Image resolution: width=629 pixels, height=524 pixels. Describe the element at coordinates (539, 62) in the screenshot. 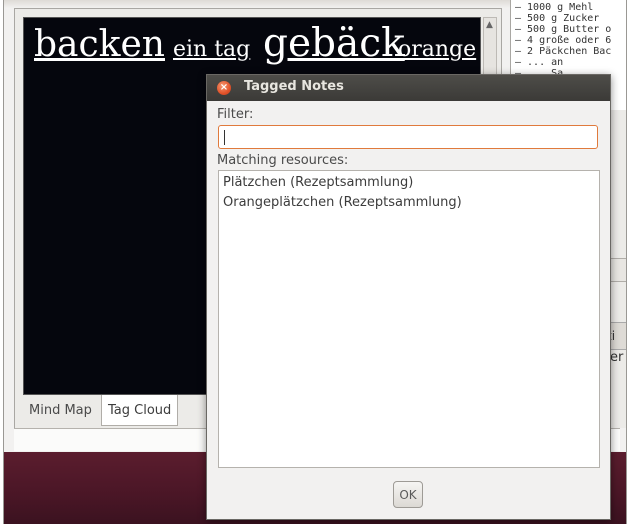

I see `recipe-line: – ... an` at that location.